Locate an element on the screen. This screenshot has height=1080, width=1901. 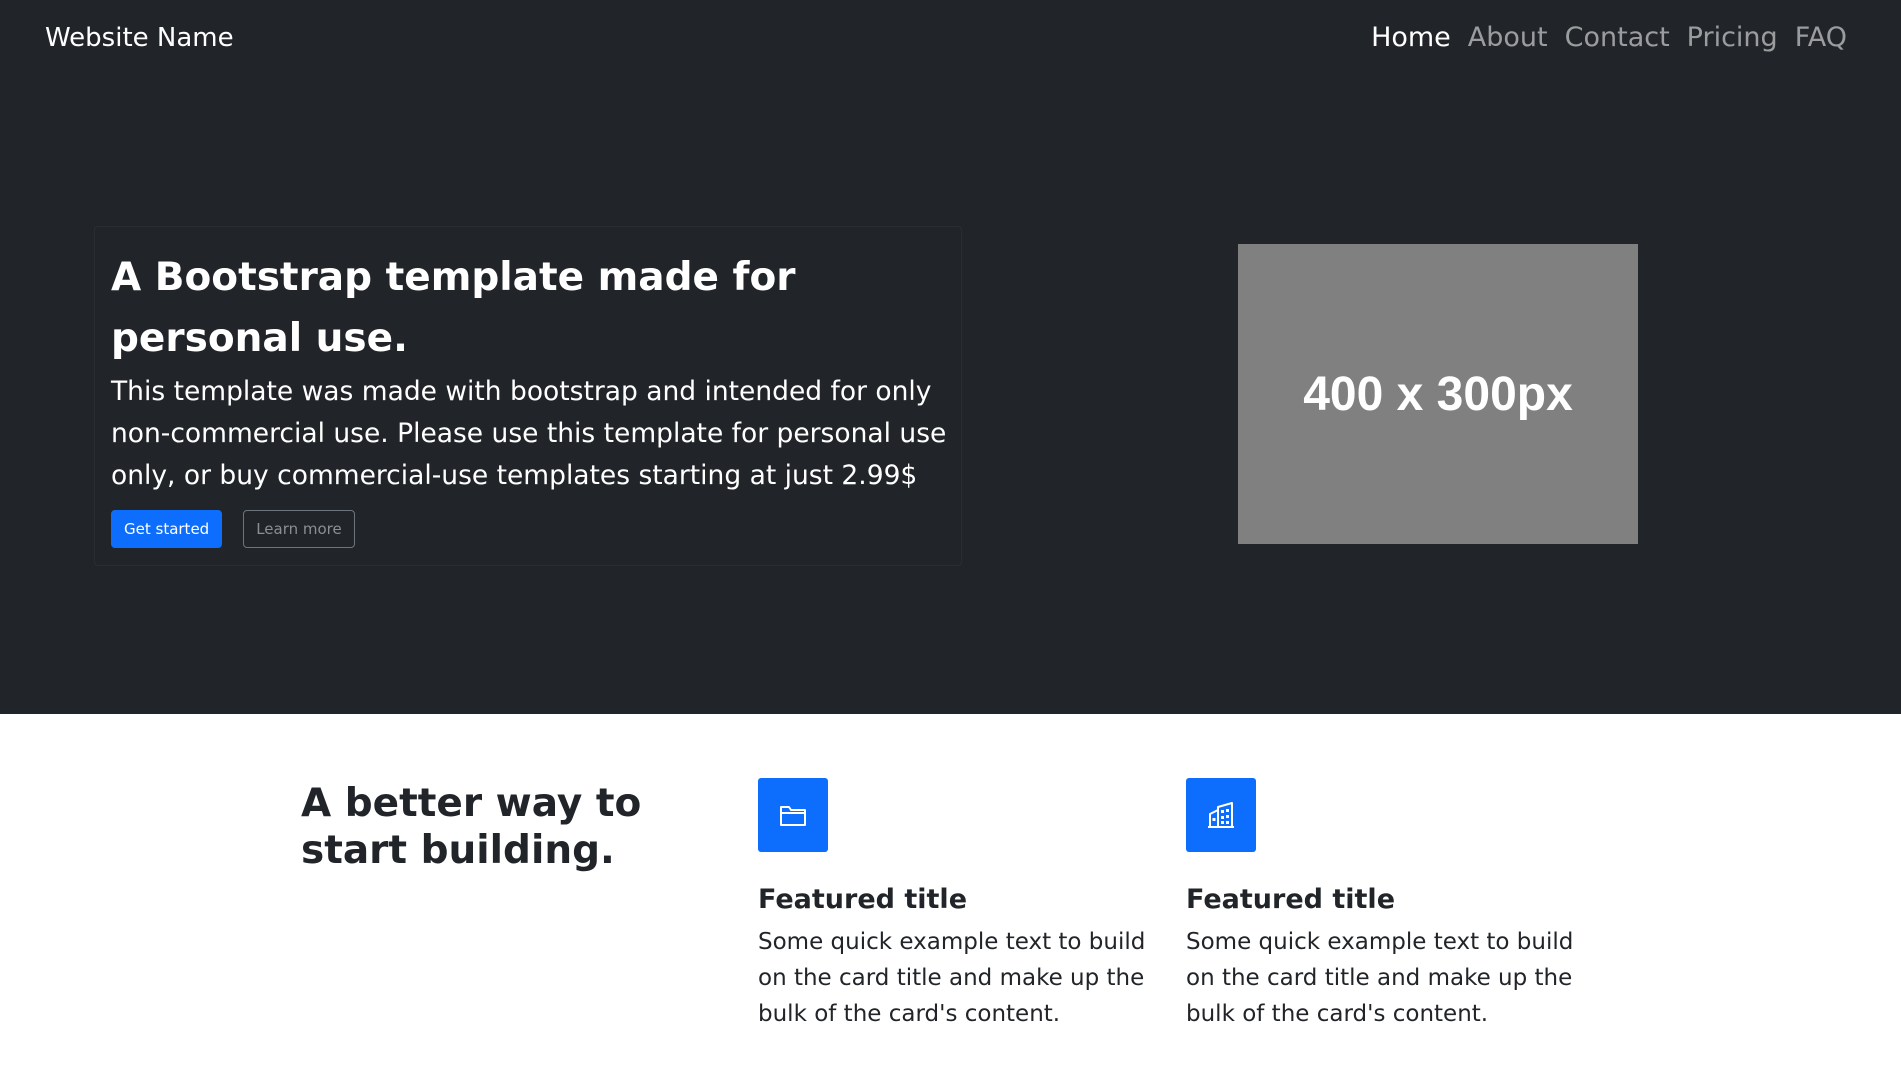
building-icon is located at coordinates (1221, 815).